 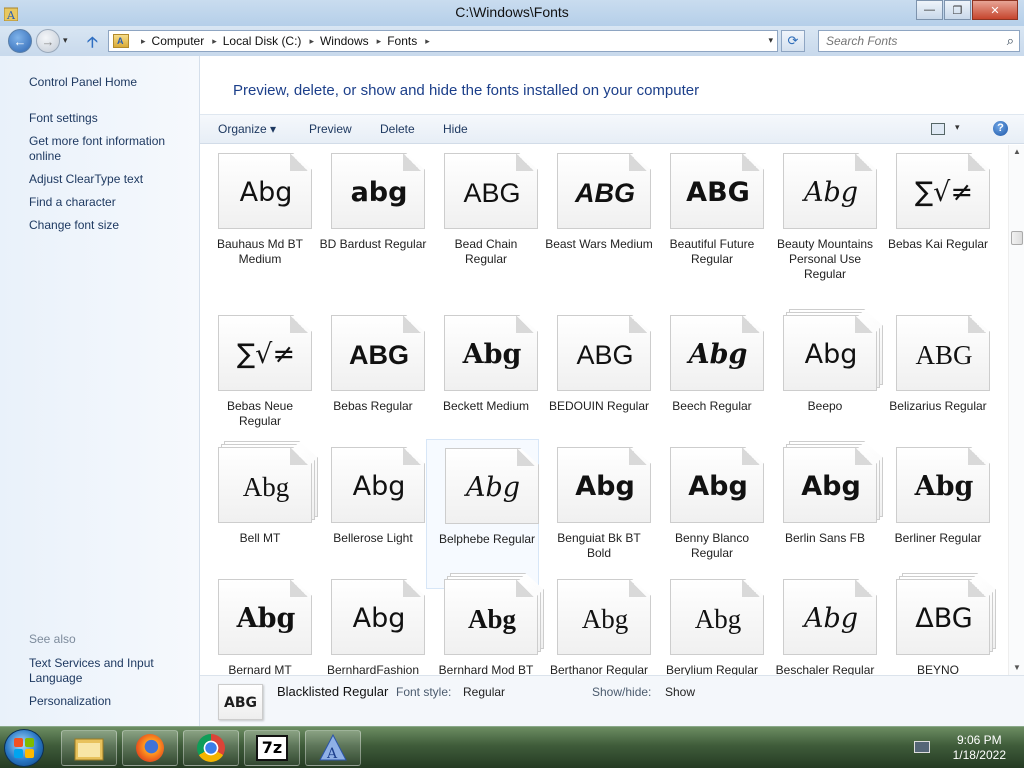 I want to click on font-item: Abg Bernhard Mod BT, so click(x=485, y=623).